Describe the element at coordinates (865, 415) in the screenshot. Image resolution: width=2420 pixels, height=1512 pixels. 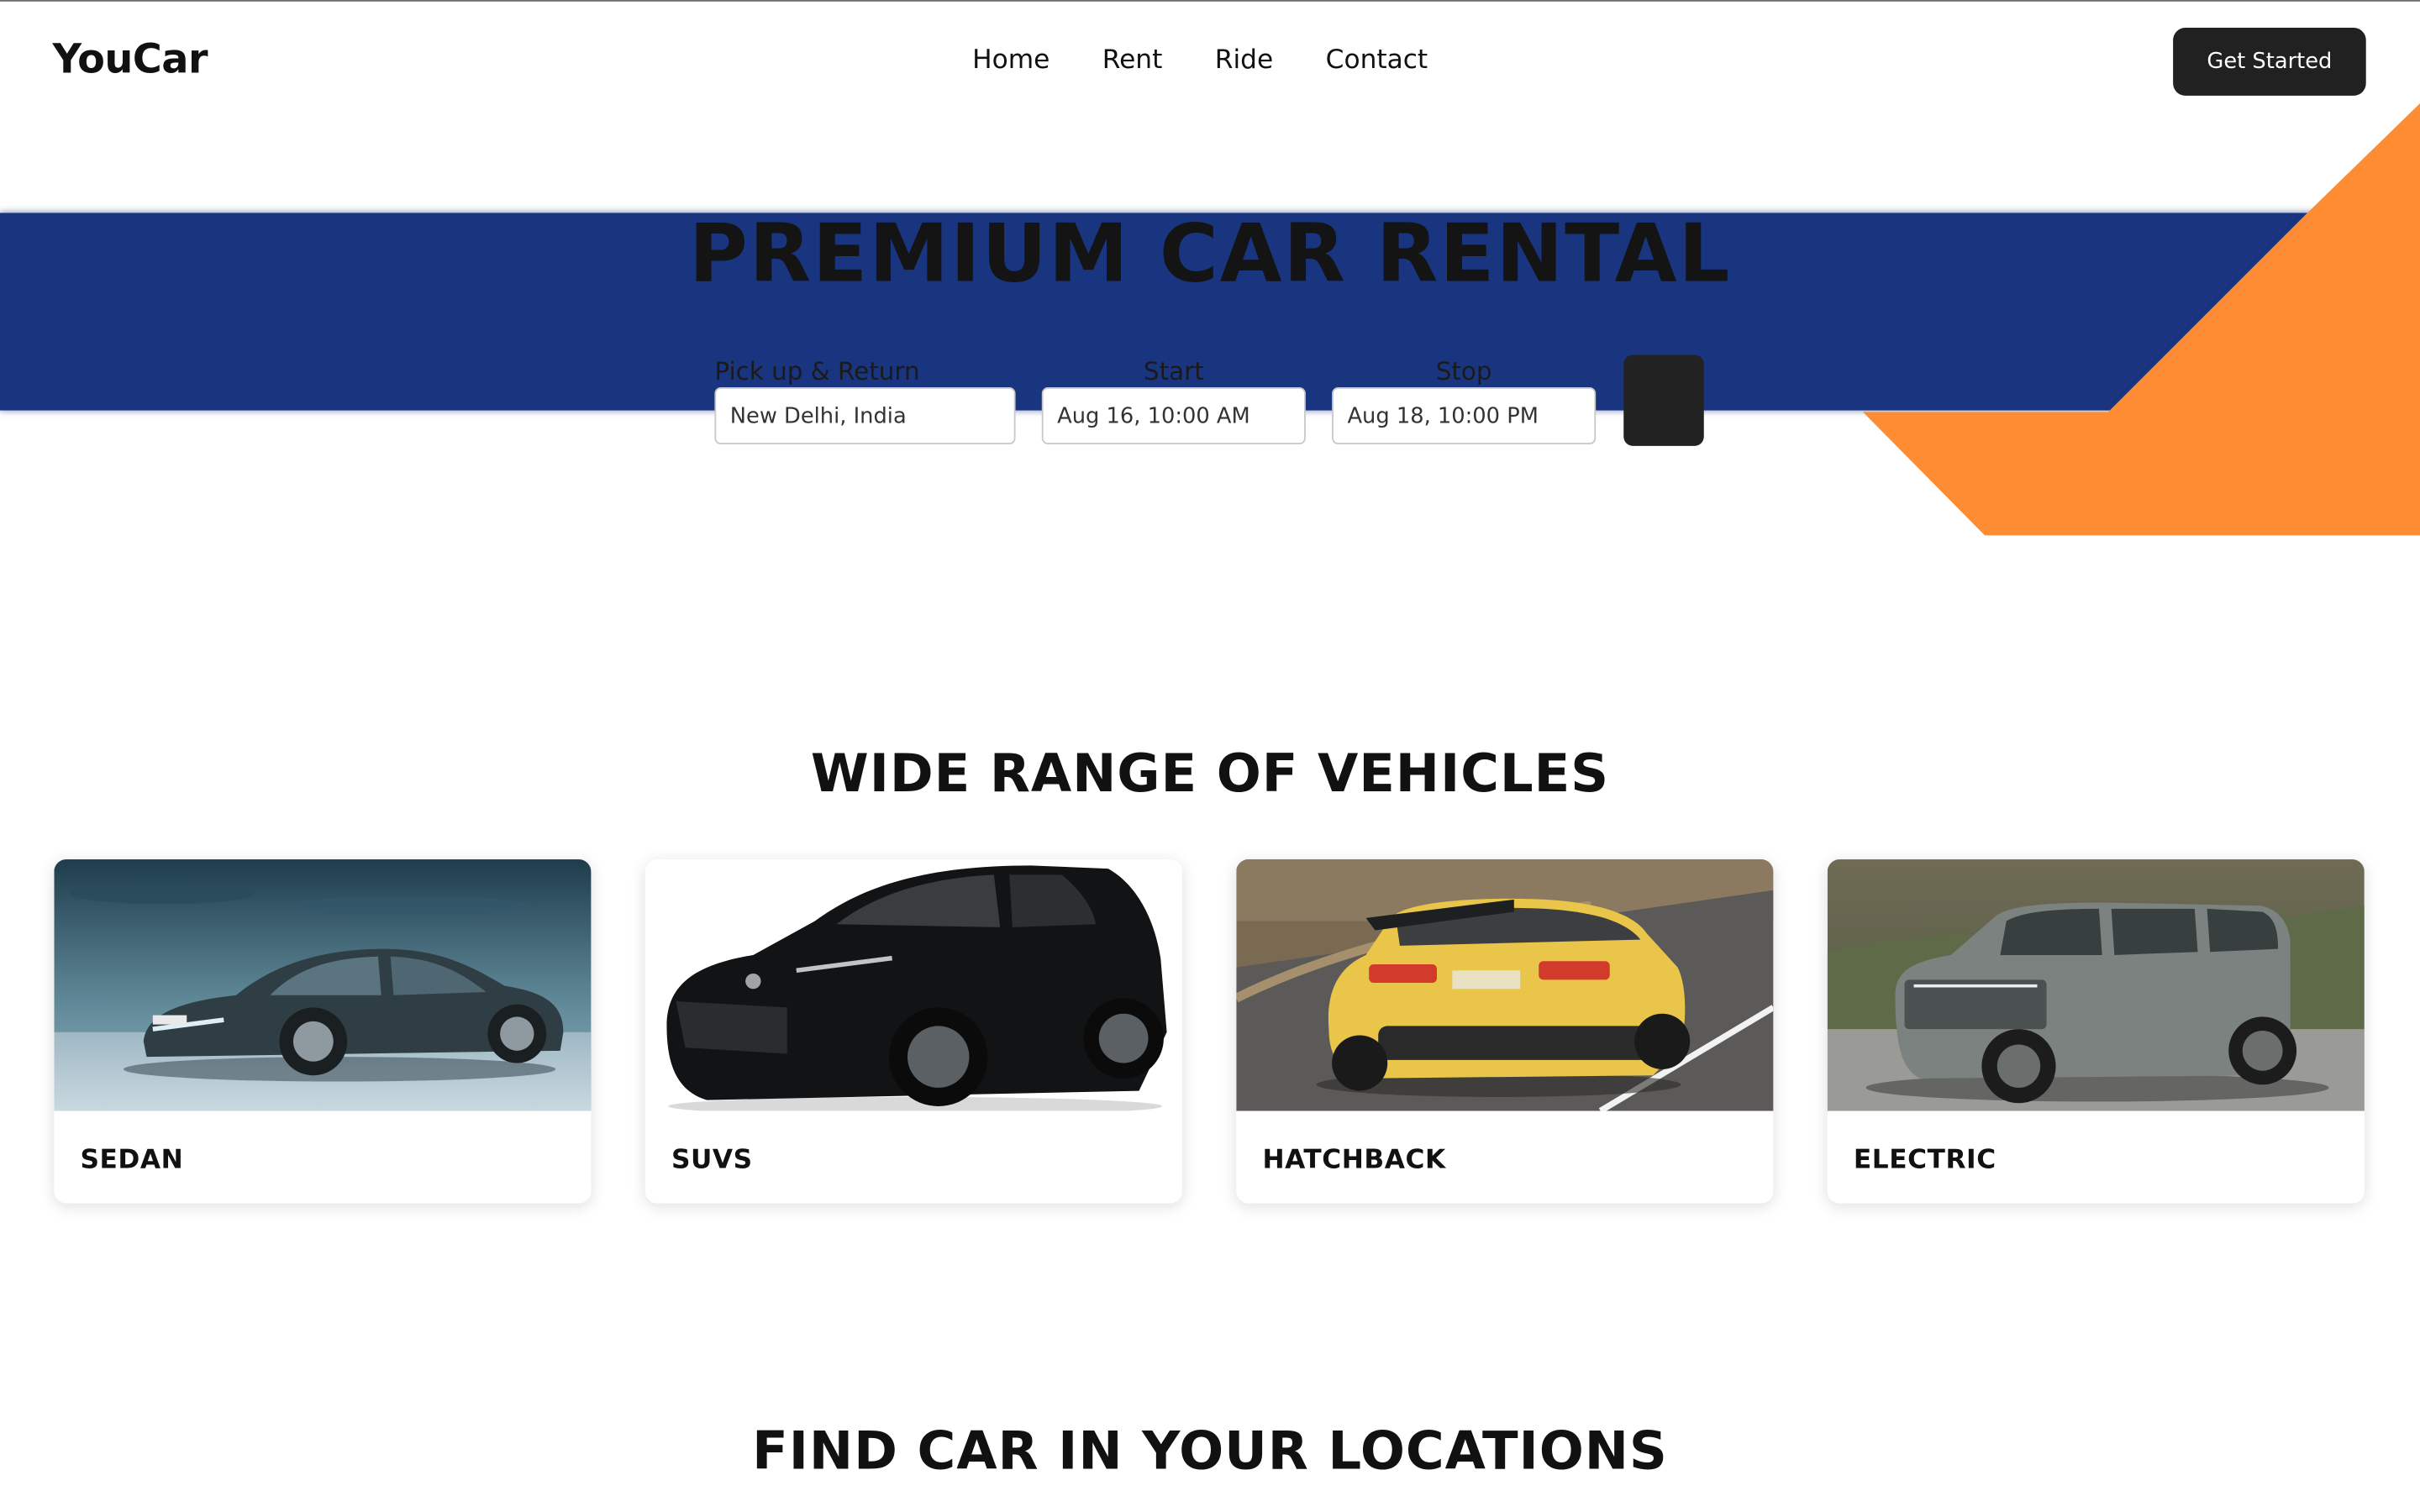
I see `location-input` at that location.